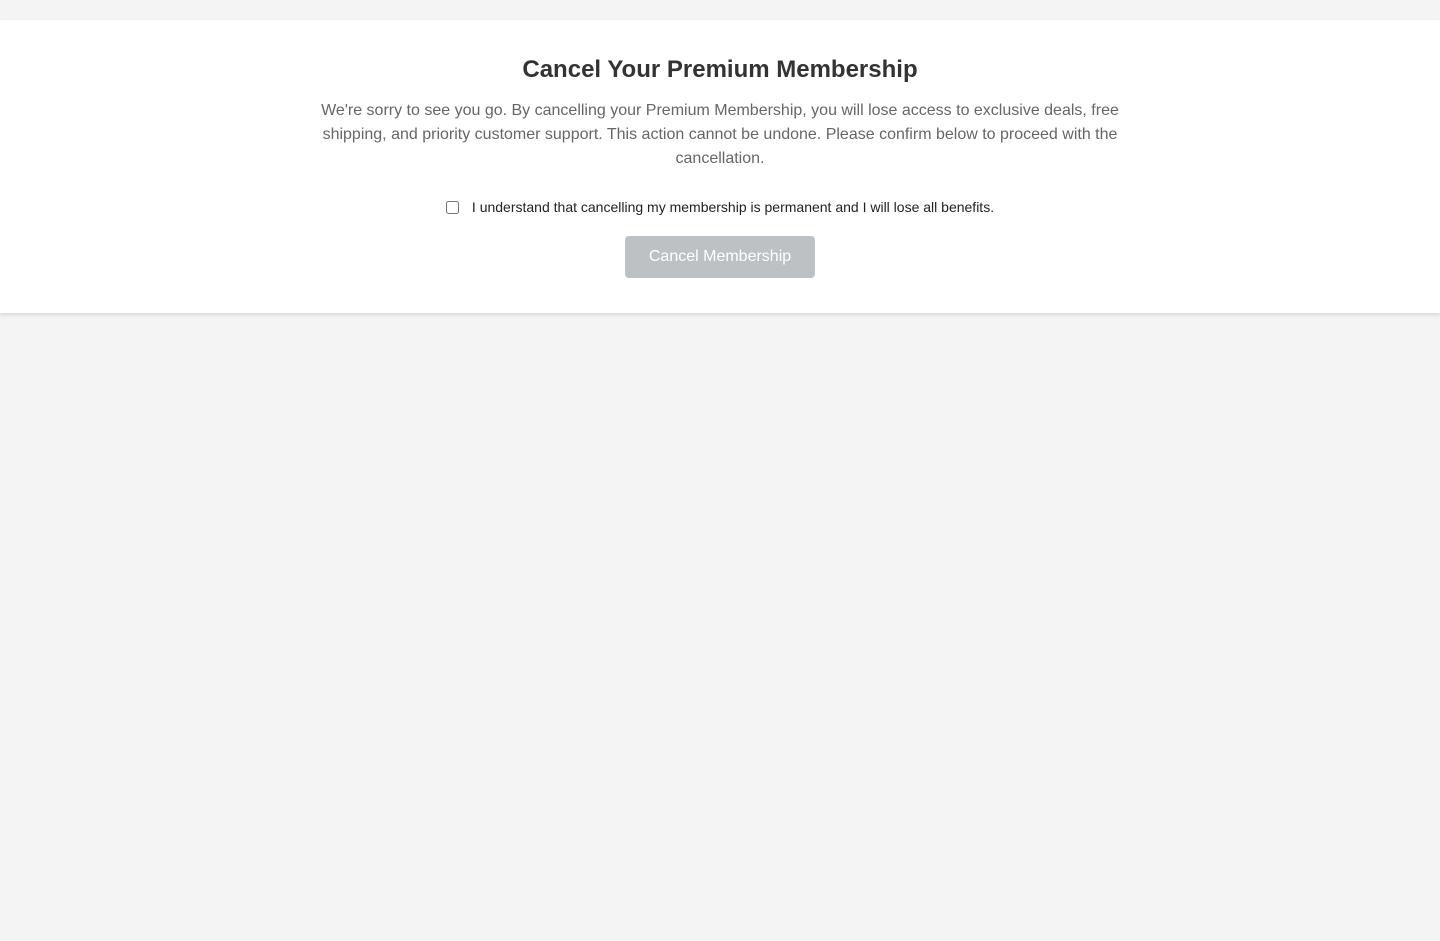  Describe the element at coordinates (452, 207) in the screenshot. I see `confirm-checkbox` at that location.